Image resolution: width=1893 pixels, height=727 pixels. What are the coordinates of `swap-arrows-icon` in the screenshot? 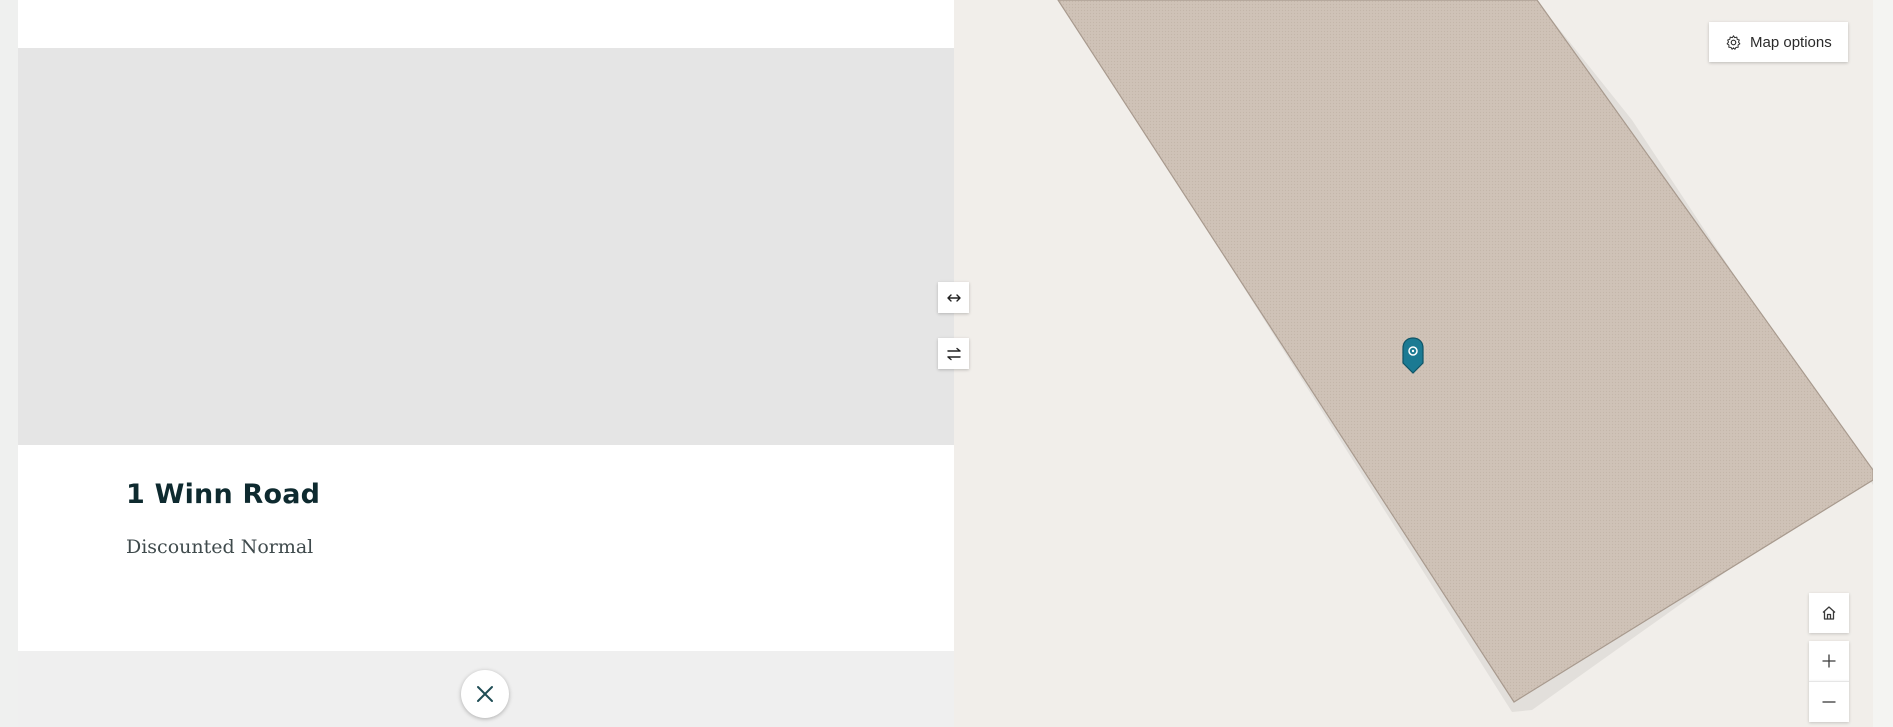 It's located at (953, 353).